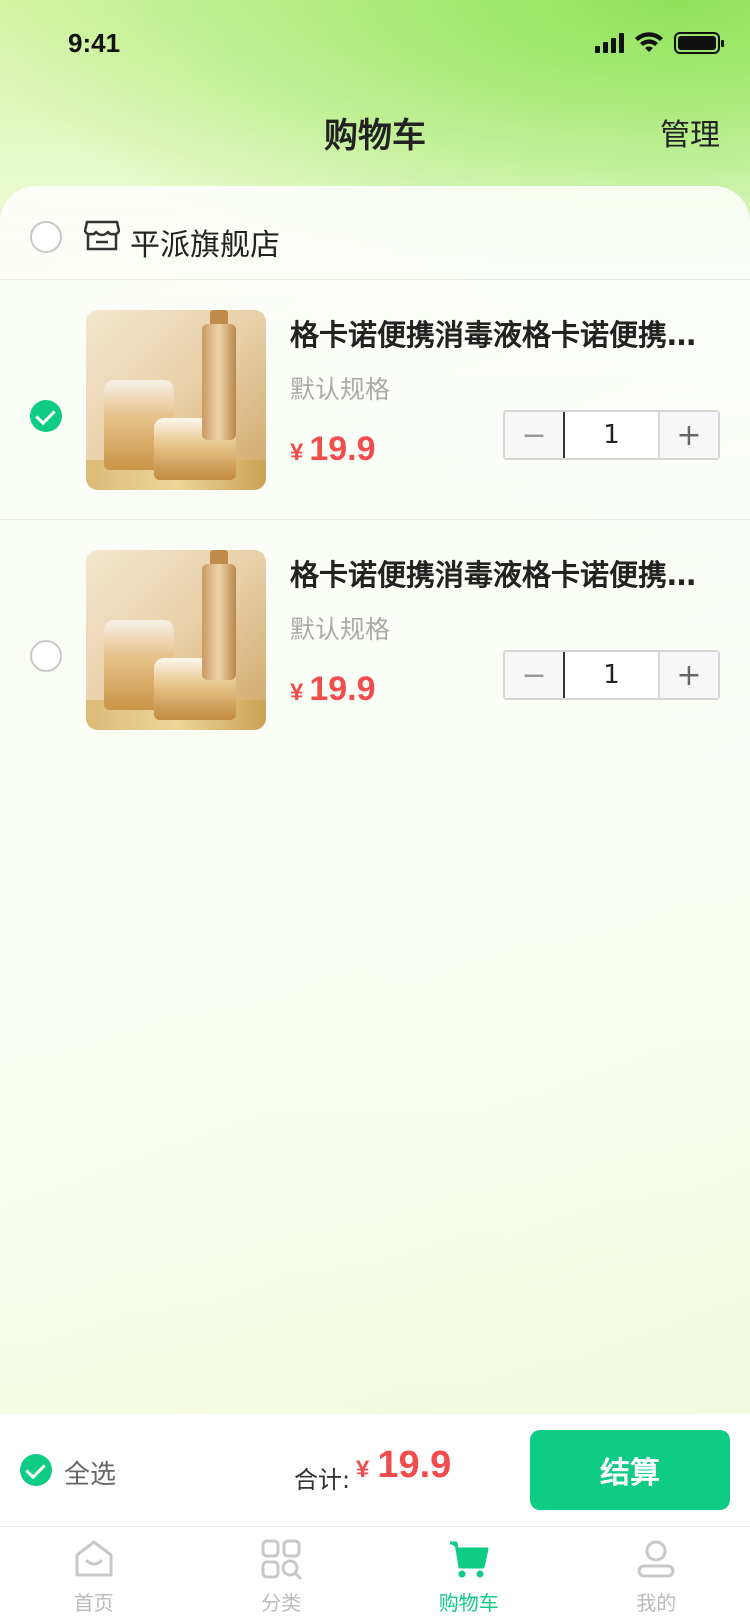 The image size is (750, 1624). What do you see at coordinates (281, 1559) in the screenshot?
I see `category-icon` at bounding box center [281, 1559].